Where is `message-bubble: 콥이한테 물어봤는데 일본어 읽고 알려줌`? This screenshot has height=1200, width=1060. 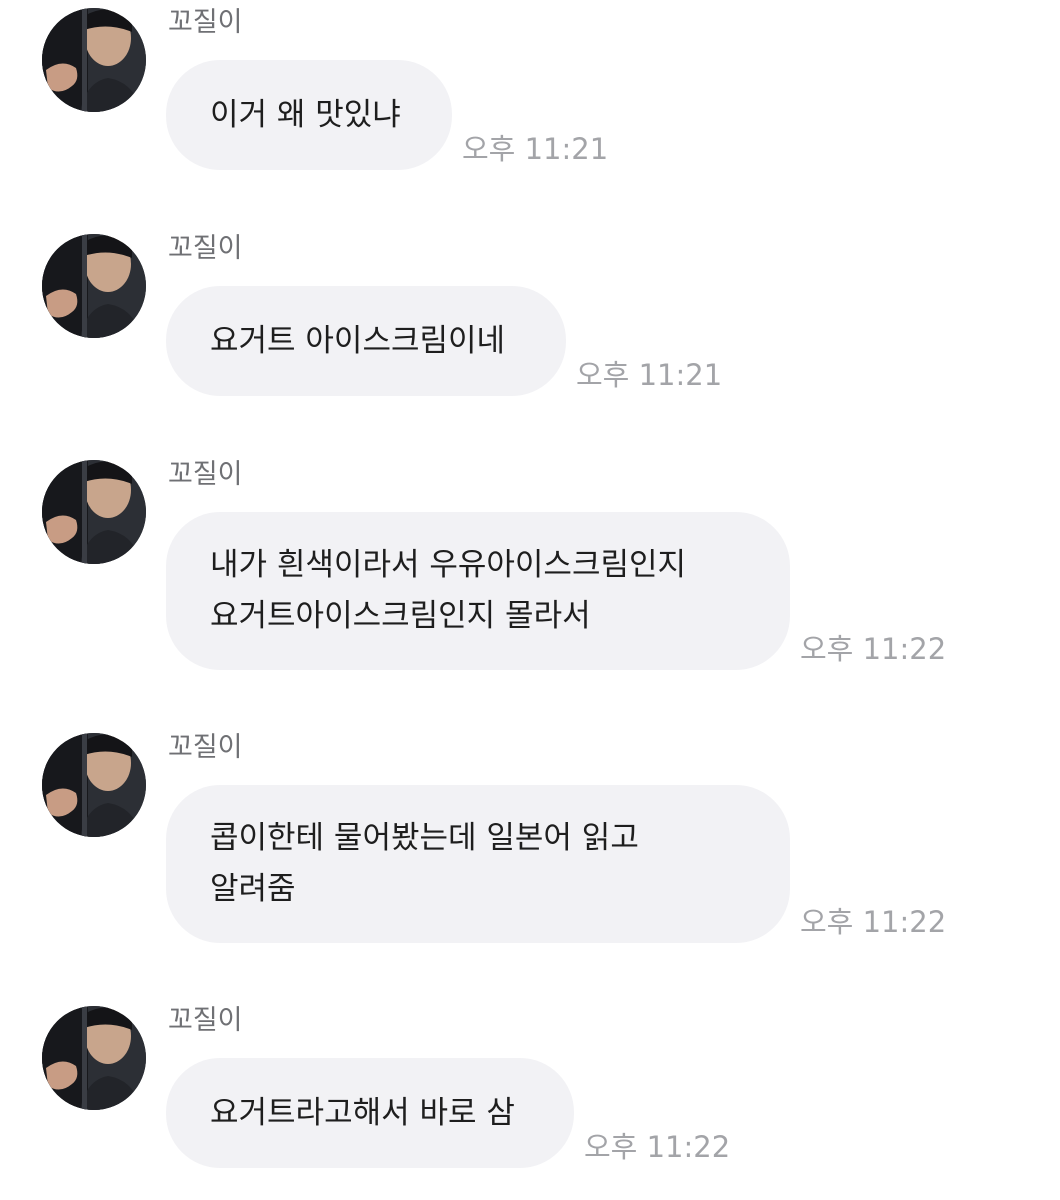
message-bubble: 콥이한테 물어봤는데 일본어 읽고 알려줌 is located at coordinates (478, 864).